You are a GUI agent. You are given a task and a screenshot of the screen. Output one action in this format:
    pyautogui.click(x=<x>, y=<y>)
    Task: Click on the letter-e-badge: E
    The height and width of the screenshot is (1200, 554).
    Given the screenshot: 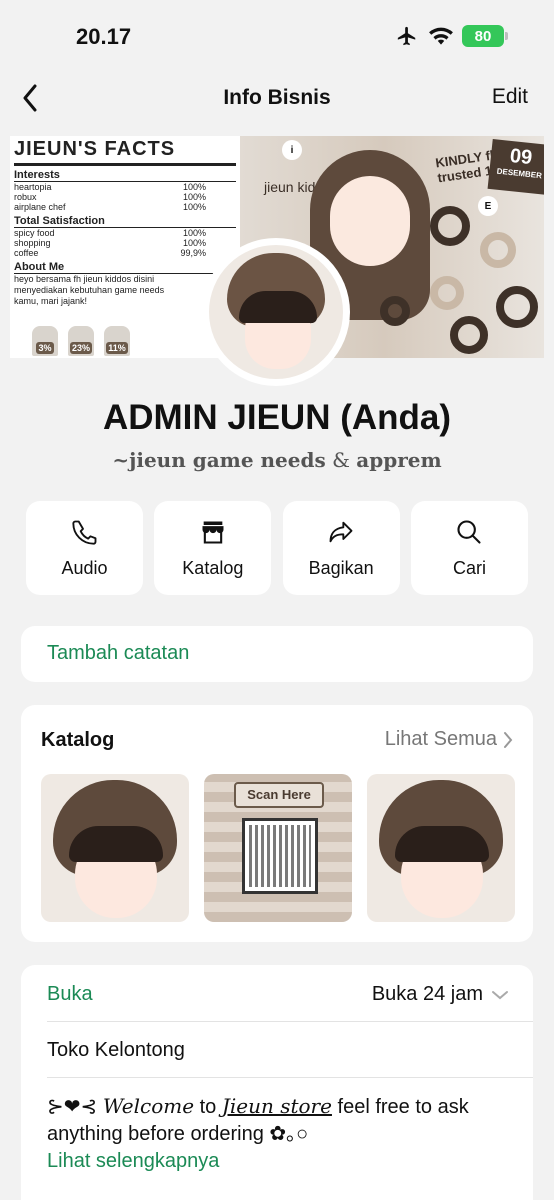 What is the action you would take?
    pyautogui.click(x=488, y=206)
    